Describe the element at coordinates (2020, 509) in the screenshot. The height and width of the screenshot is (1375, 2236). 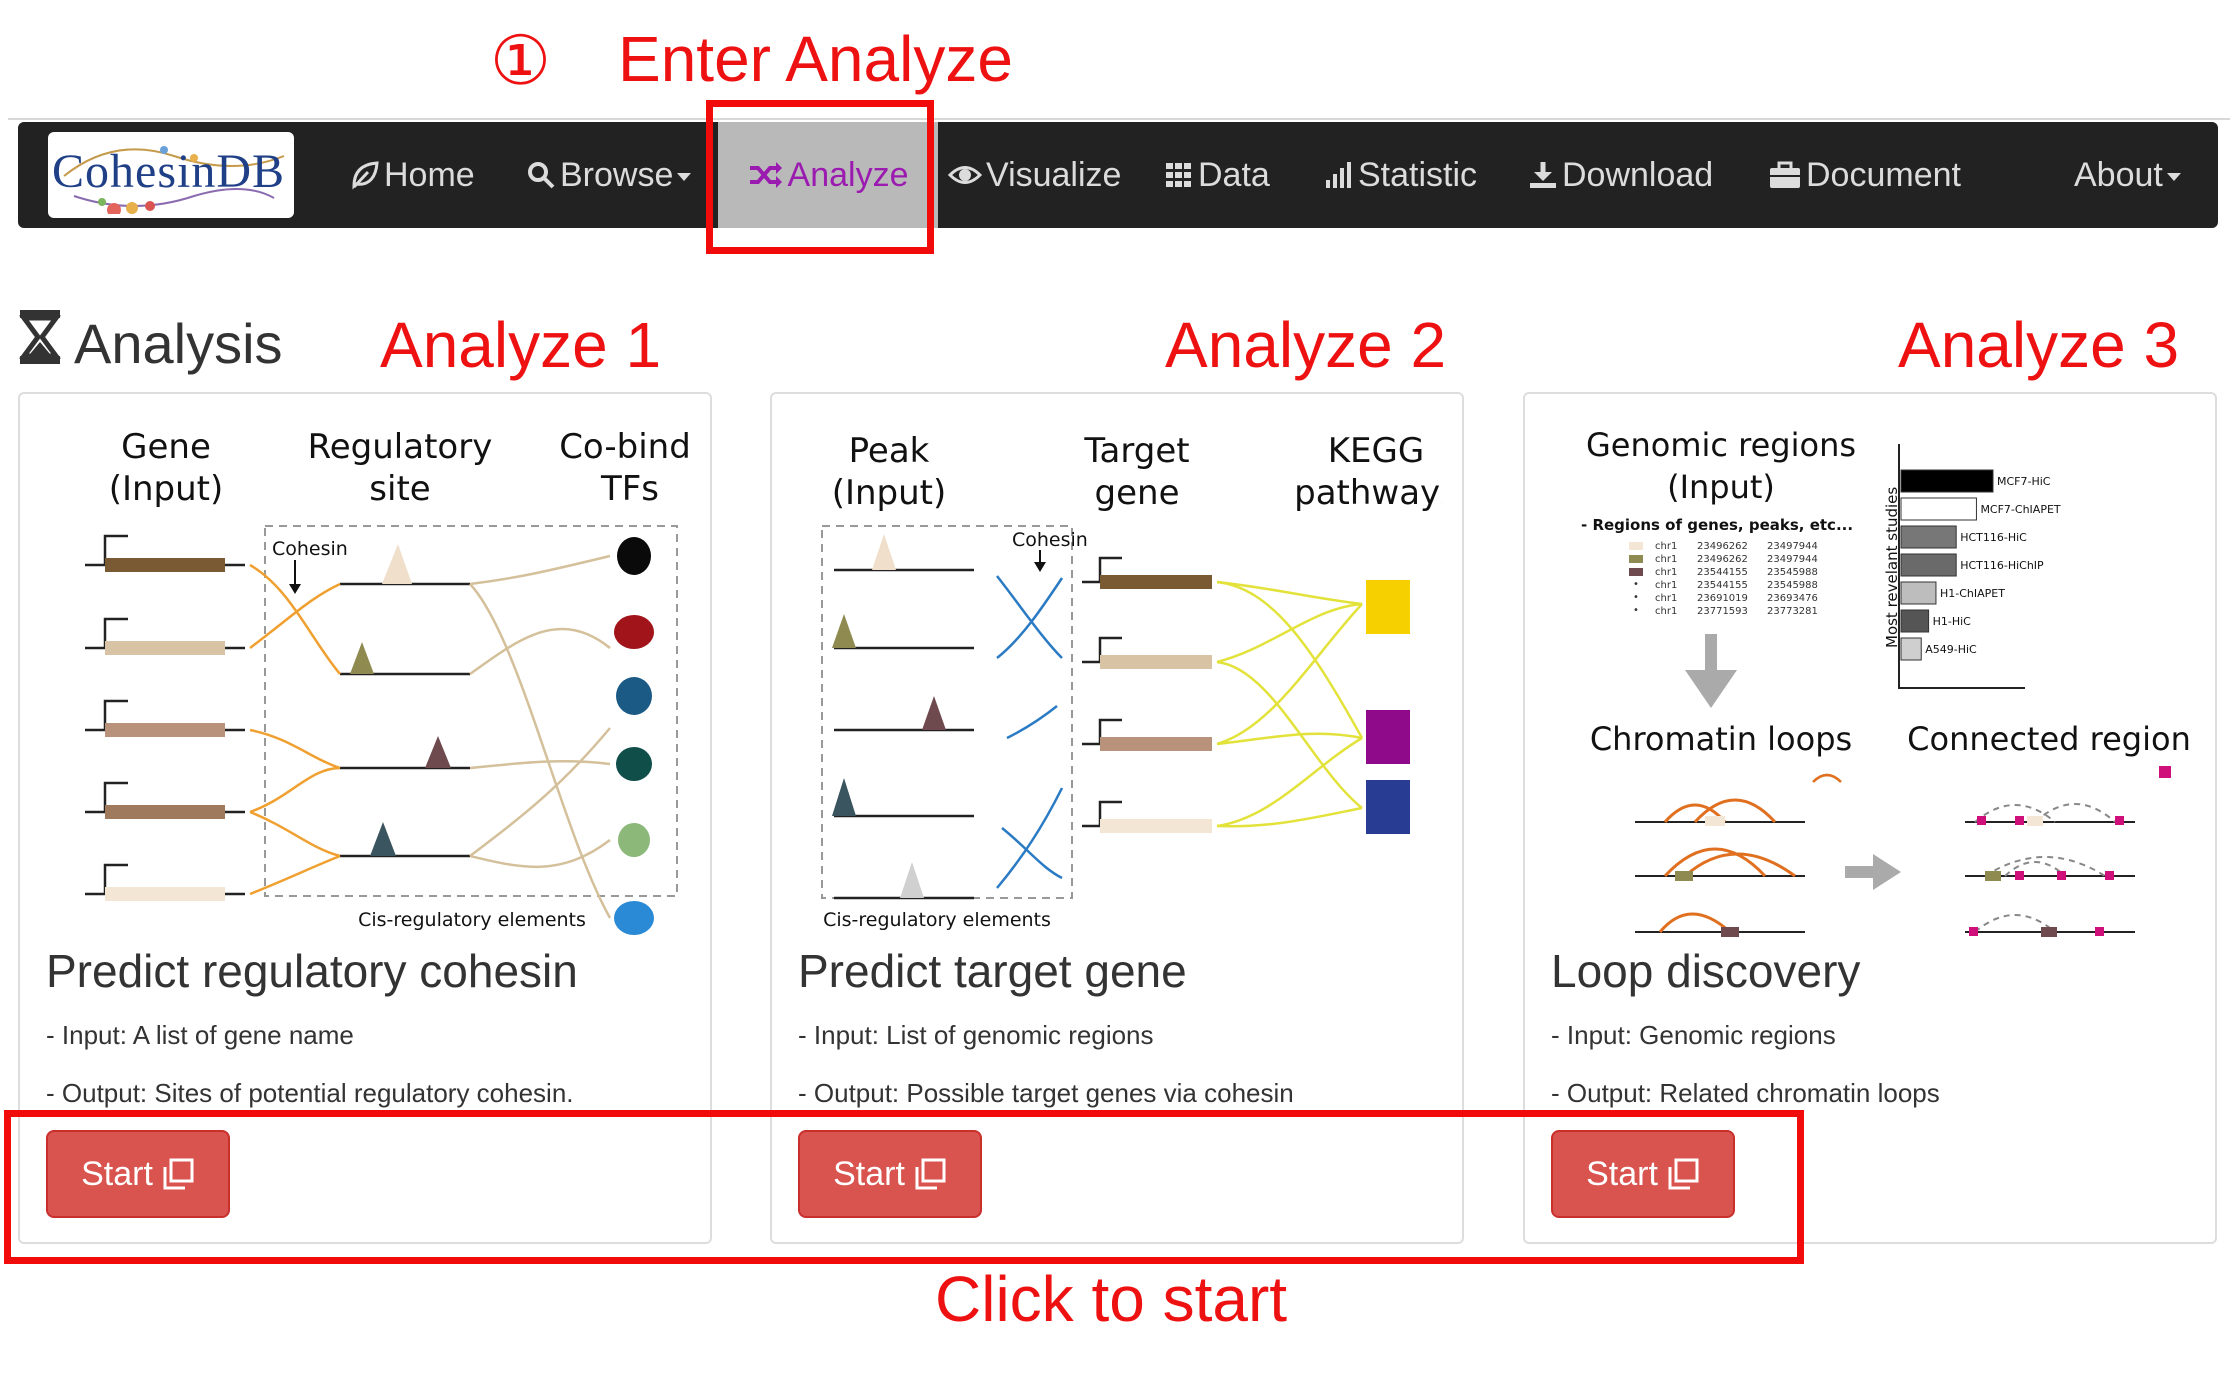
I see `study-bar-label: MCF7-ChIAPET` at that location.